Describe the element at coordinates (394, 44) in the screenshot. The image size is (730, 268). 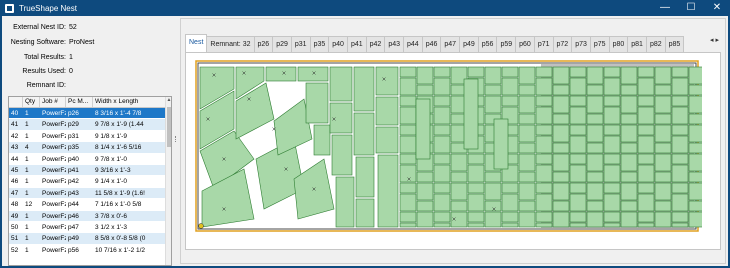
I see `tab-p43: p43` at that location.